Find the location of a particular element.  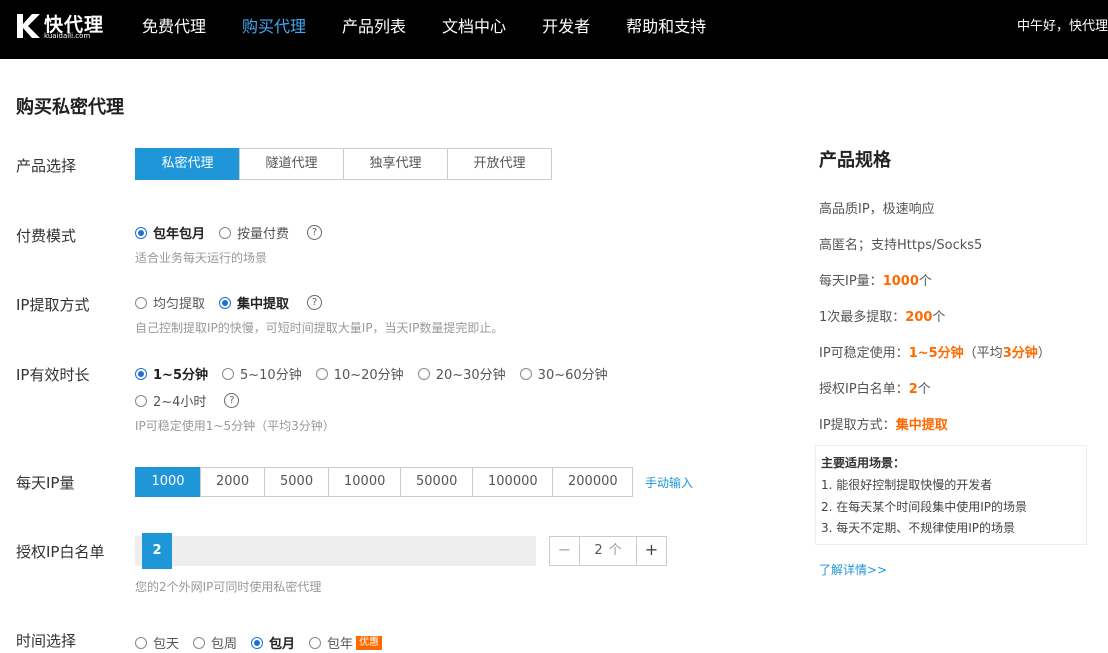

amount-10000: 10000 is located at coordinates (364, 482).